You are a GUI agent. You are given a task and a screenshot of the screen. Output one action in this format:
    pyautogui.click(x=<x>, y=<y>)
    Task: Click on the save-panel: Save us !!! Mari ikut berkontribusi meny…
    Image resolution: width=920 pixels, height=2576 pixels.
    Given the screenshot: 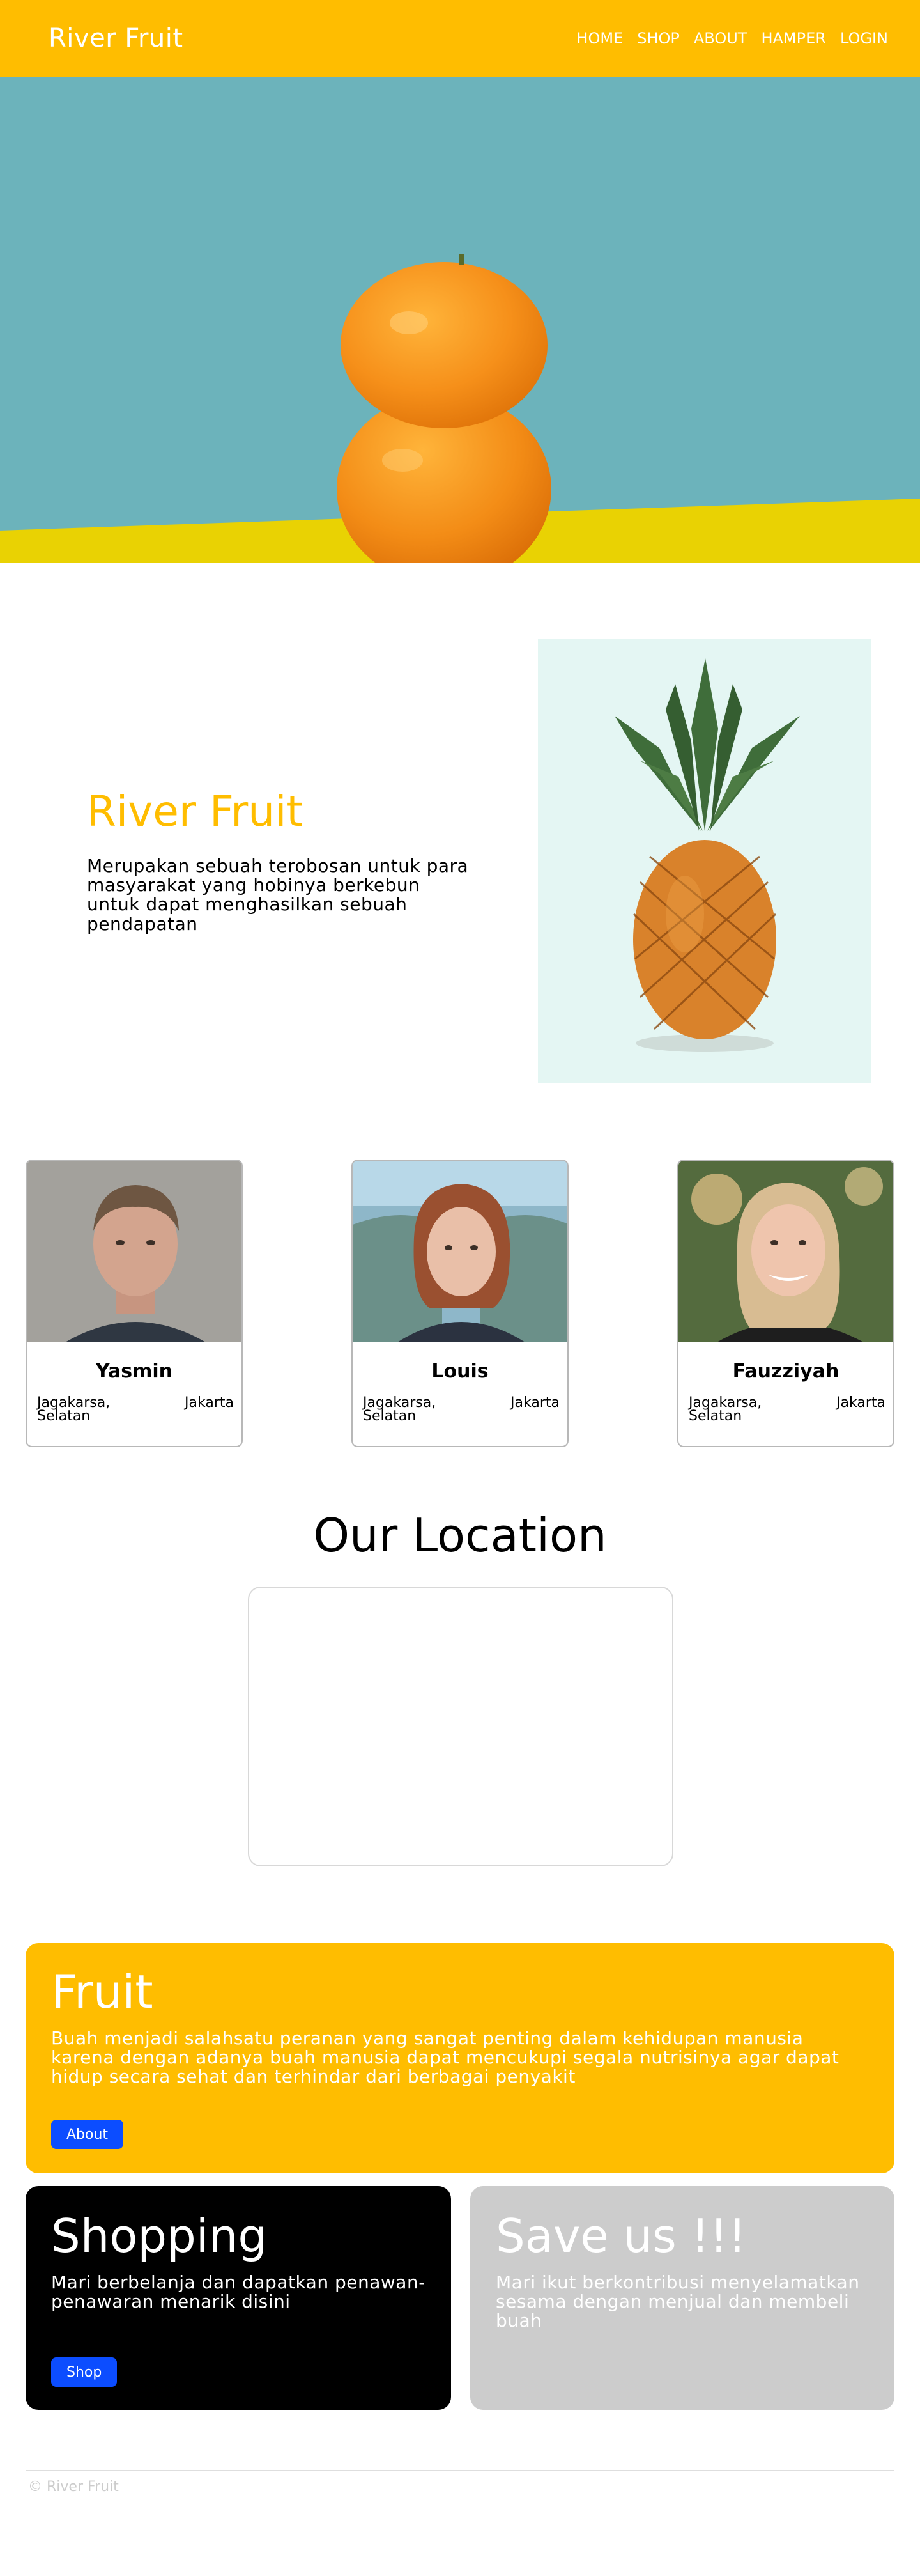 What is the action you would take?
    pyautogui.click(x=682, y=2298)
    